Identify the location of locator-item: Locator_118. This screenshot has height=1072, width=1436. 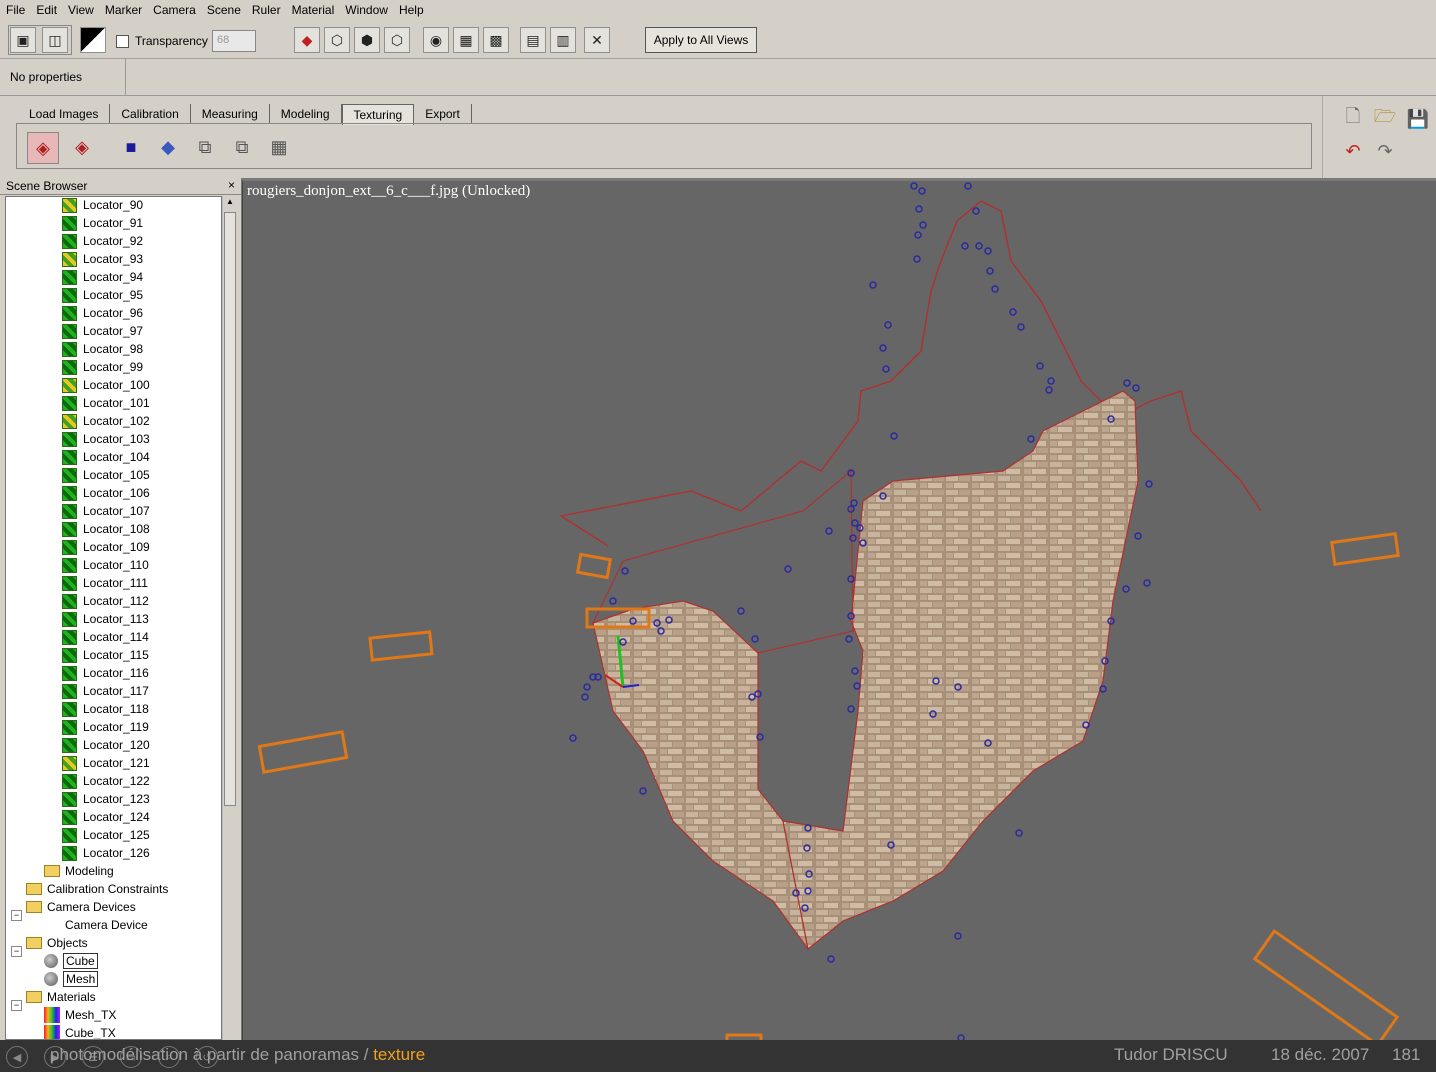
(105, 709).